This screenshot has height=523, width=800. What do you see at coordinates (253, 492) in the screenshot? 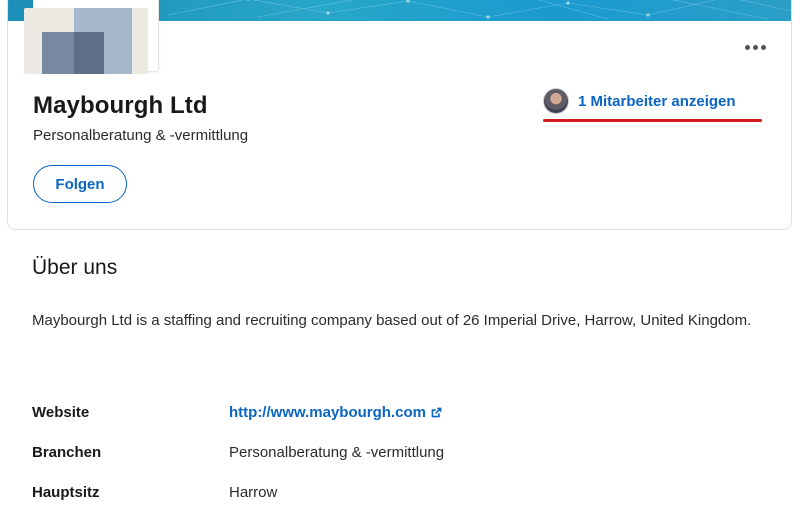
I see `detail-value-headquarters: Harrow` at bounding box center [253, 492].